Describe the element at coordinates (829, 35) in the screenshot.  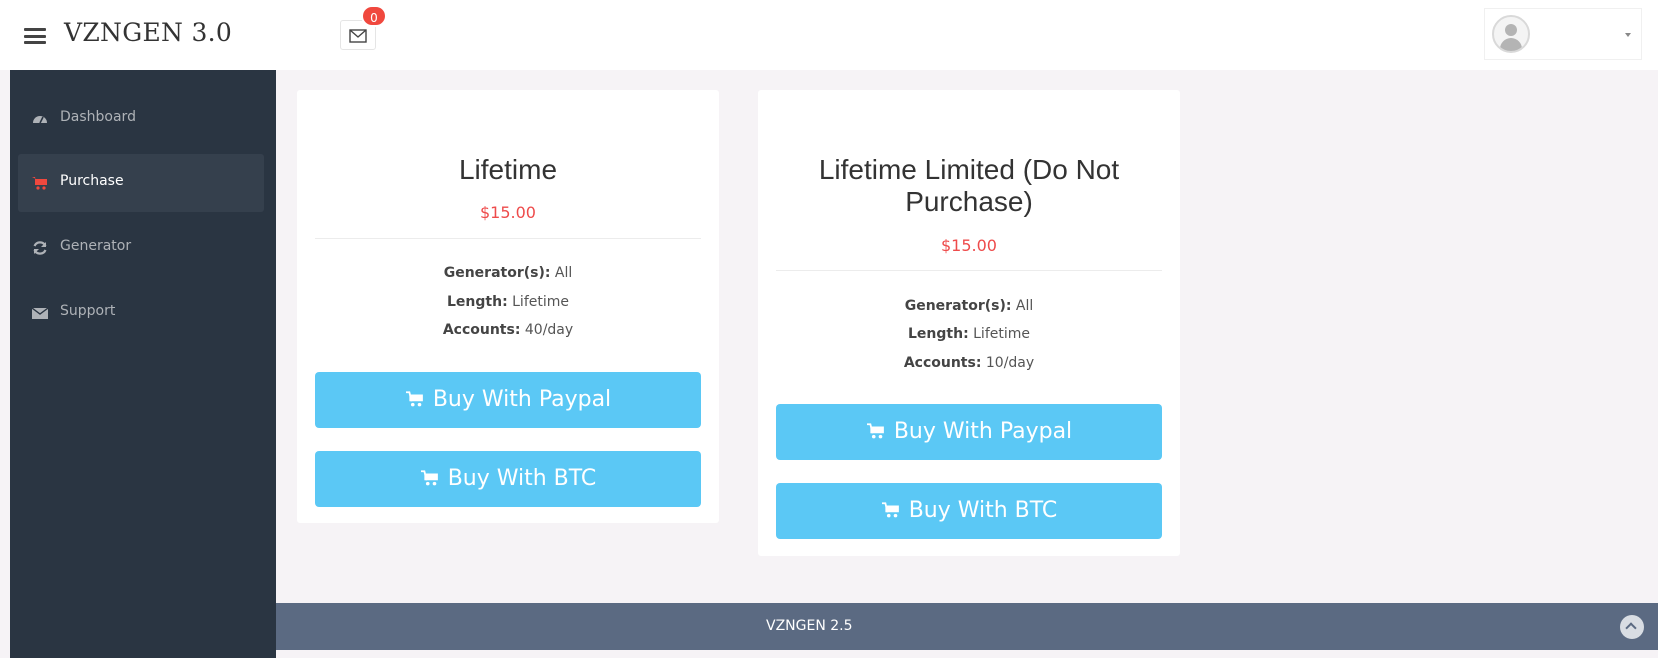
I see `top-bar: VZNGEN 3.0 0` at that location.